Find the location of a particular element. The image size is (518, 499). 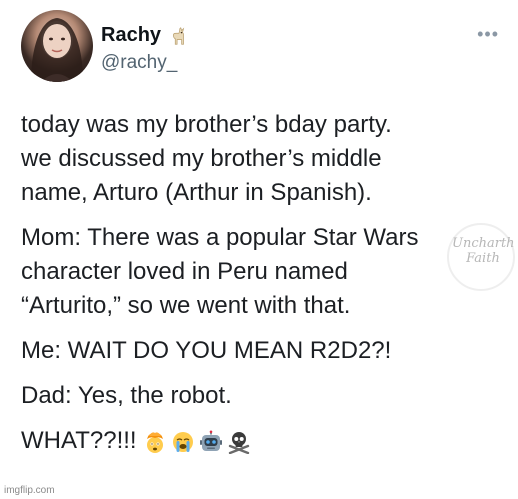

tweet-paragraph-5: WHAT??!!! is located at coordinates (261, 441).